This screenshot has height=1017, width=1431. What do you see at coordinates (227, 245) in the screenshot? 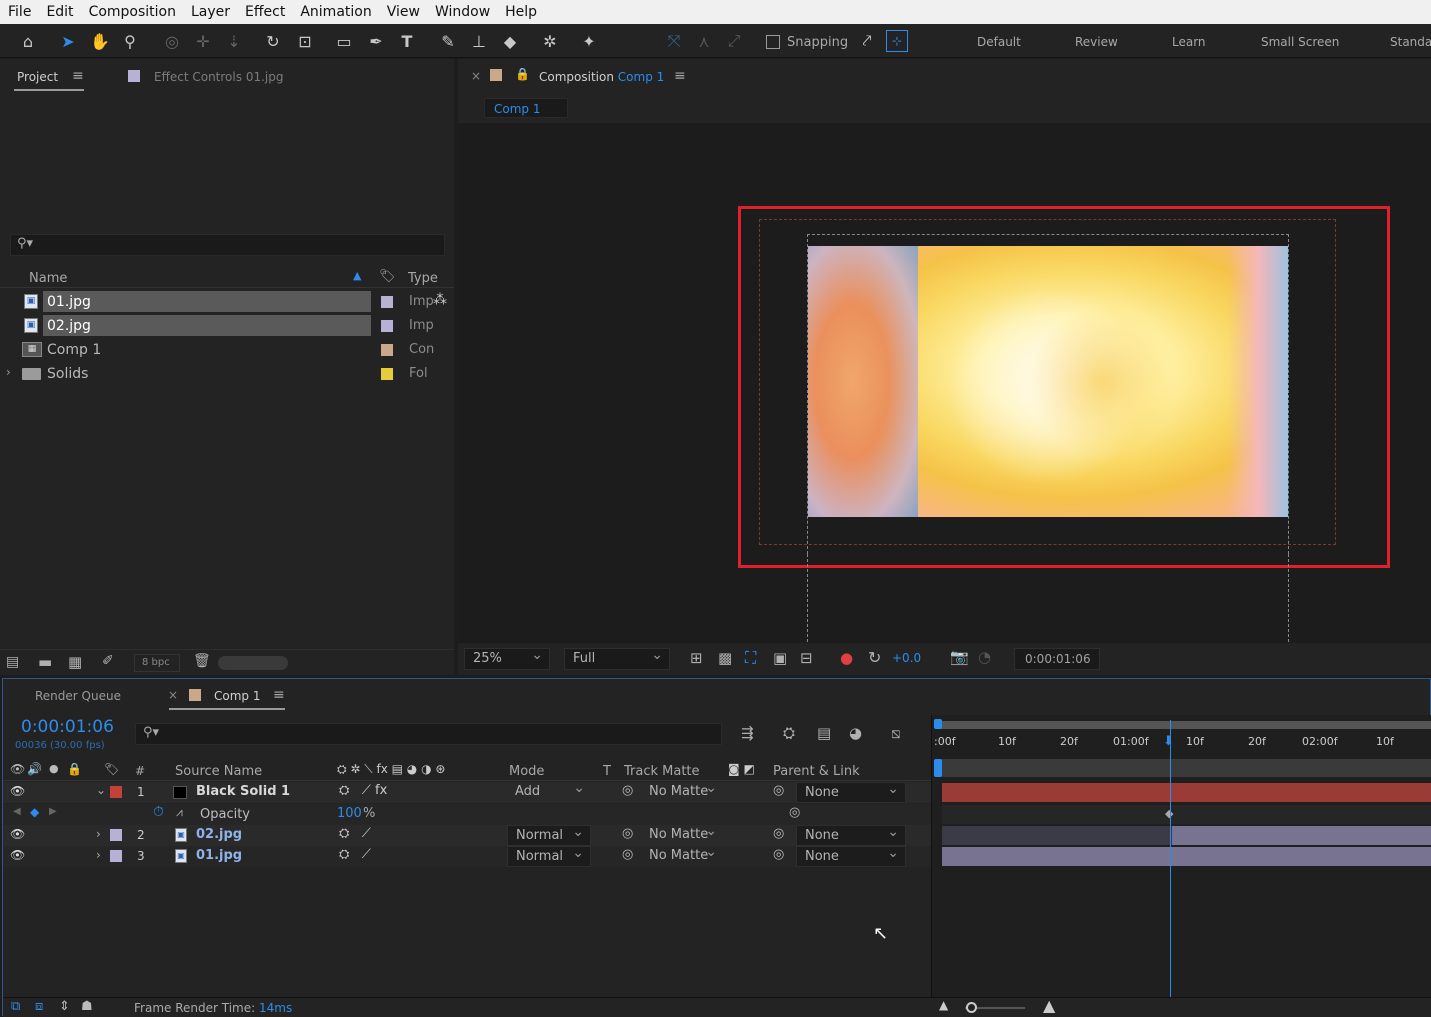
I see `project-search-input: ⚲▾` at bounding box center [227, 245].